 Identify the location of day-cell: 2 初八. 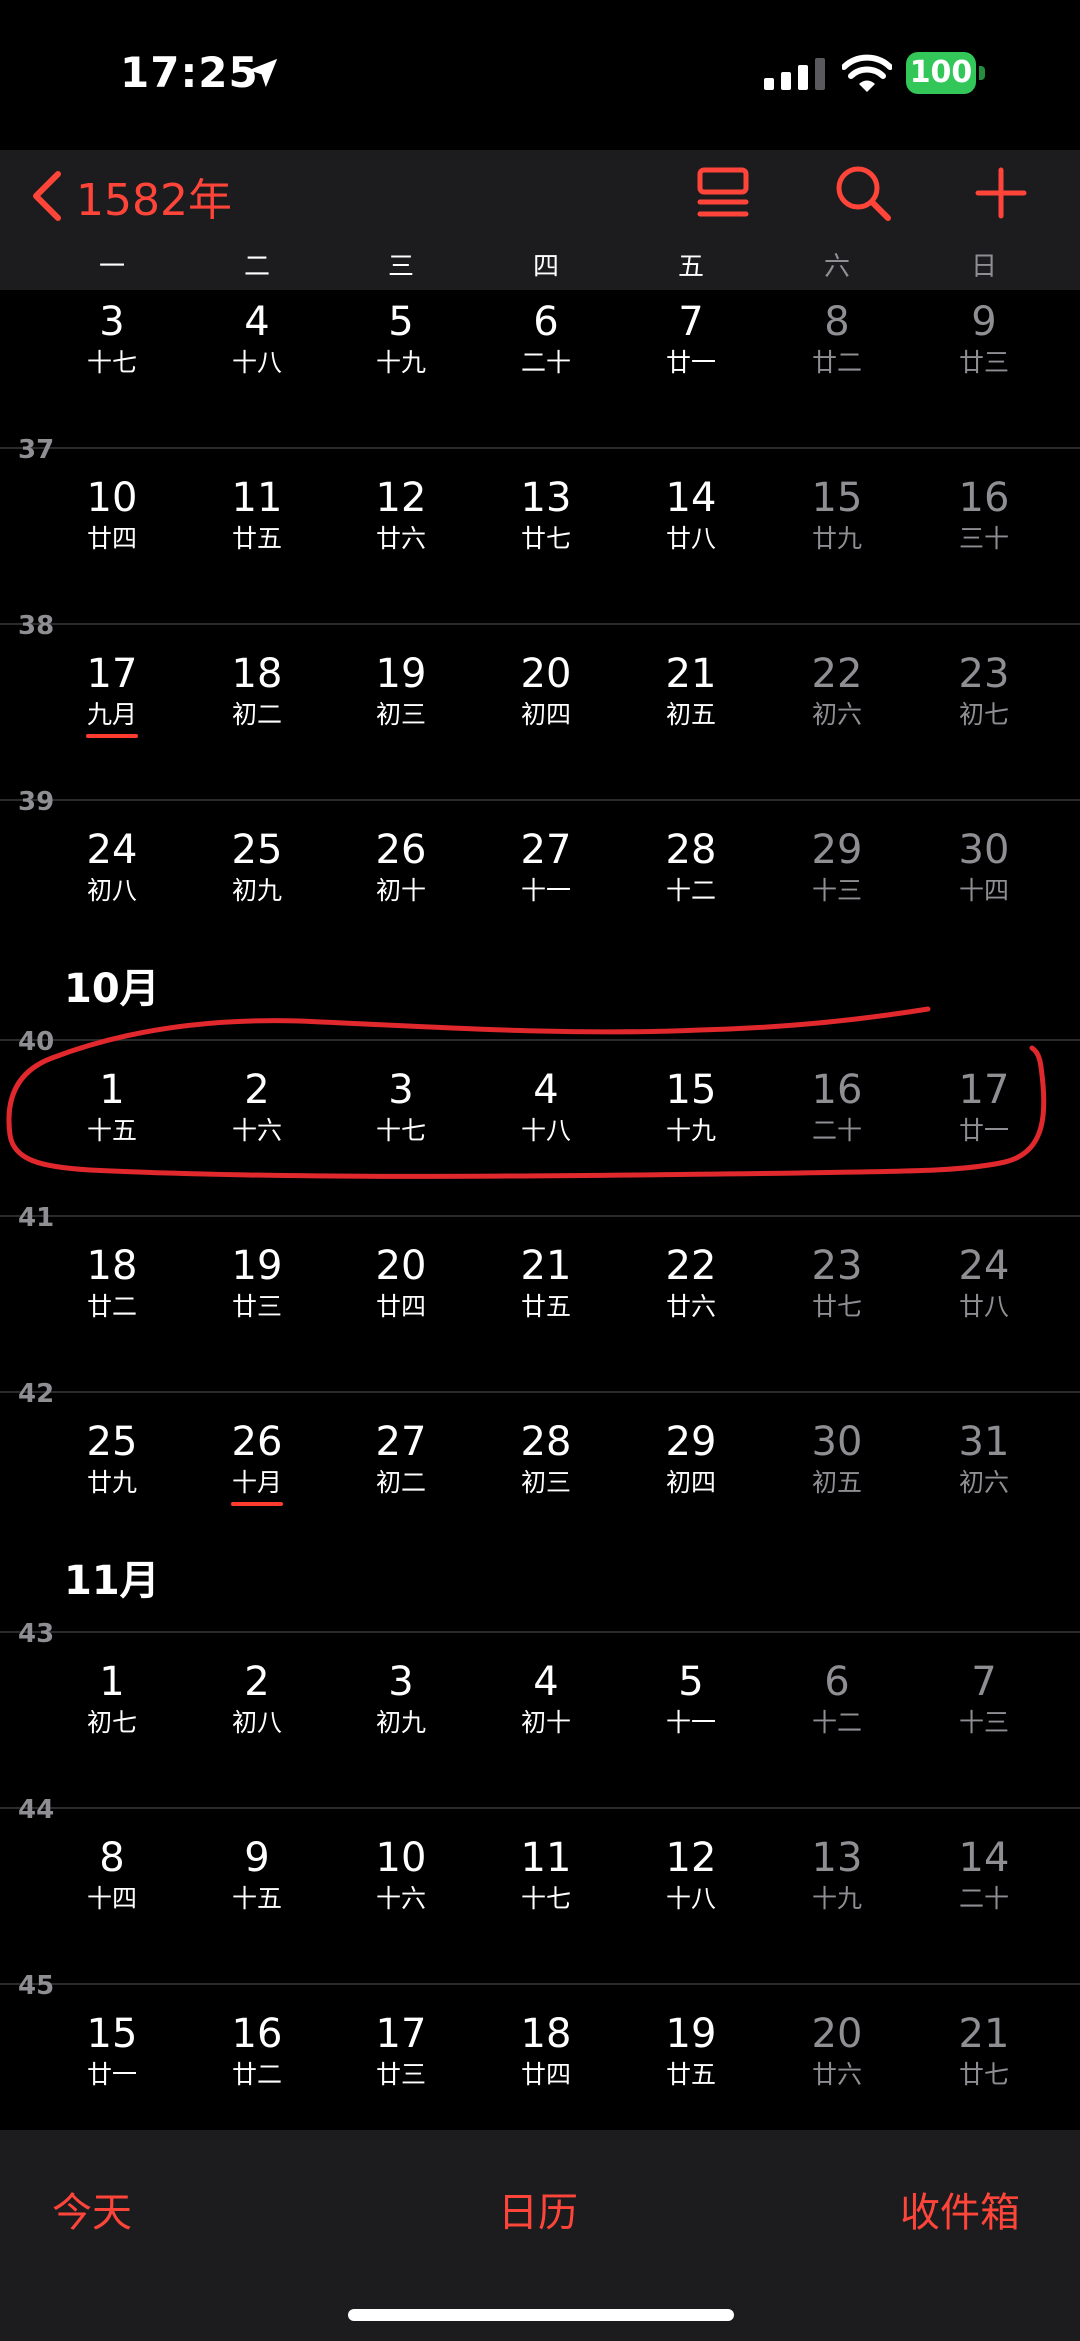
(257, 1699).